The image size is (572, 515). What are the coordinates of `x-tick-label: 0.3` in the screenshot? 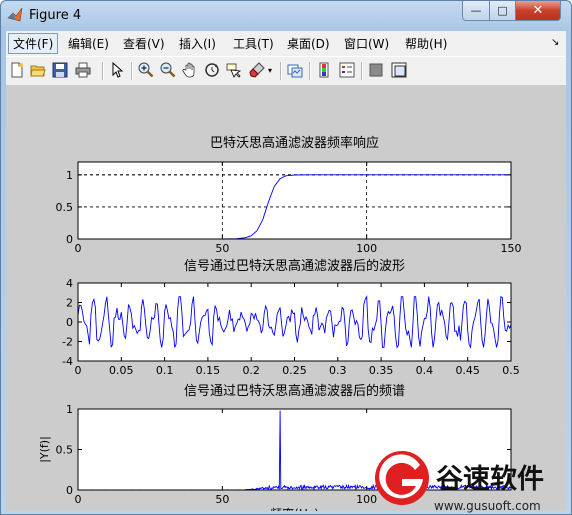 It's located at (338, 370).